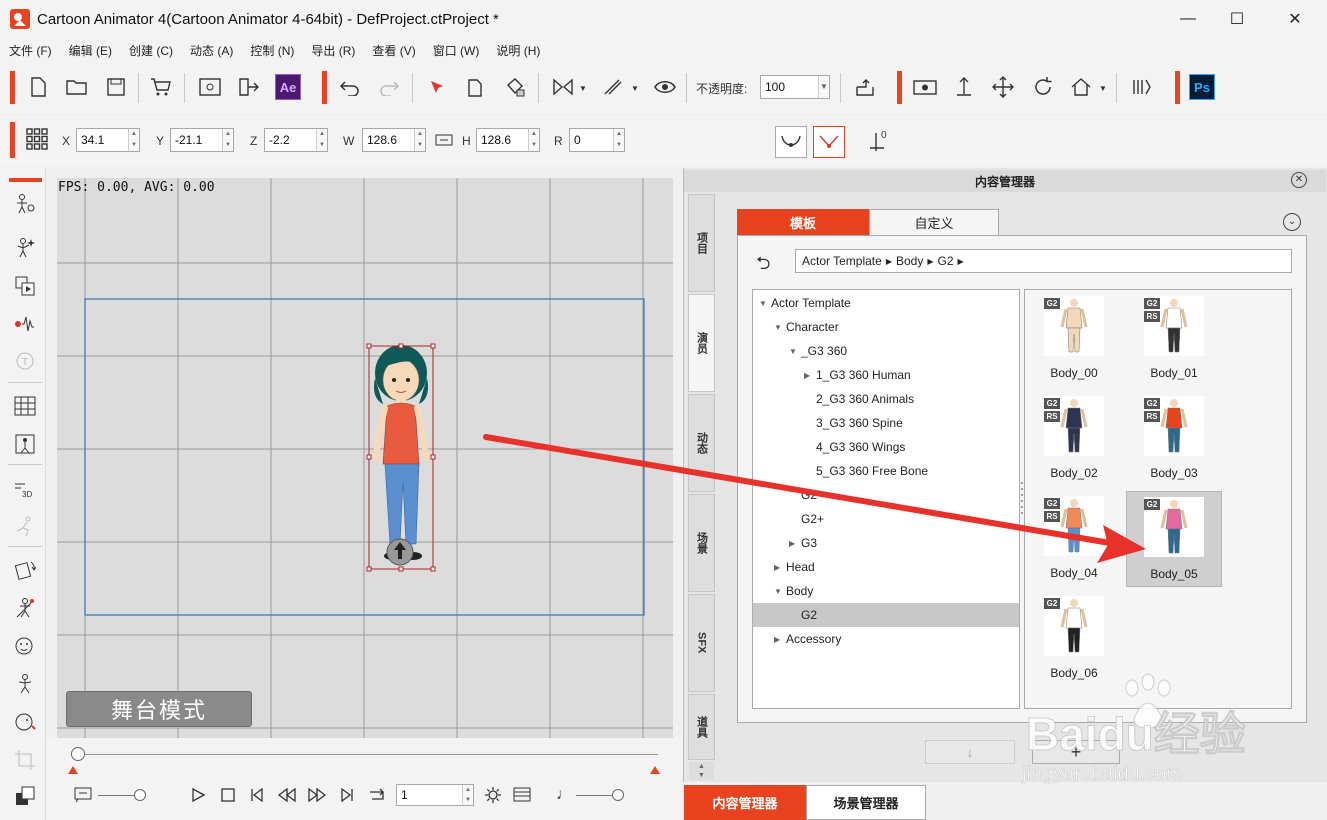 Image resolution: width=1327 pixels, height=820 pixels. What do you see at coordinates (515, 87) in the screenshot?
I see `paint-bucket-icon` at bounding box center [515, 87].